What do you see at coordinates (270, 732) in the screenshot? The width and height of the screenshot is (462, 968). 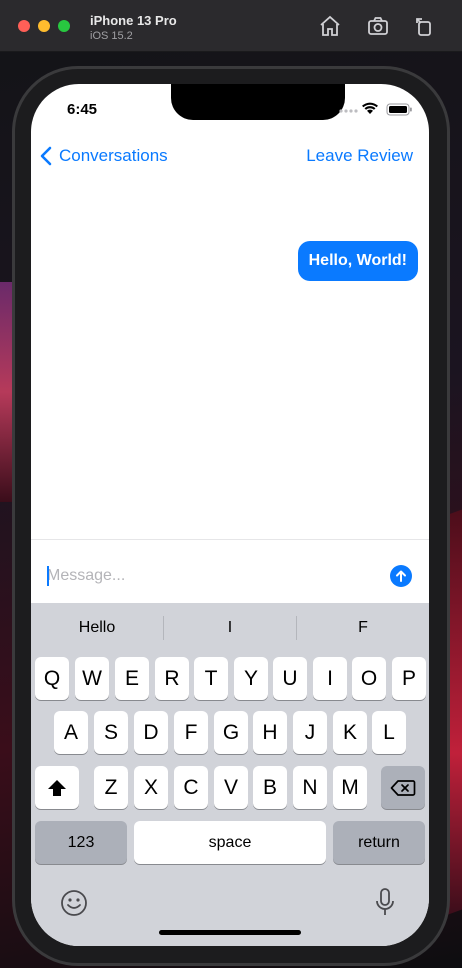 I see `key-h: H` at bounding box center [270, 732].